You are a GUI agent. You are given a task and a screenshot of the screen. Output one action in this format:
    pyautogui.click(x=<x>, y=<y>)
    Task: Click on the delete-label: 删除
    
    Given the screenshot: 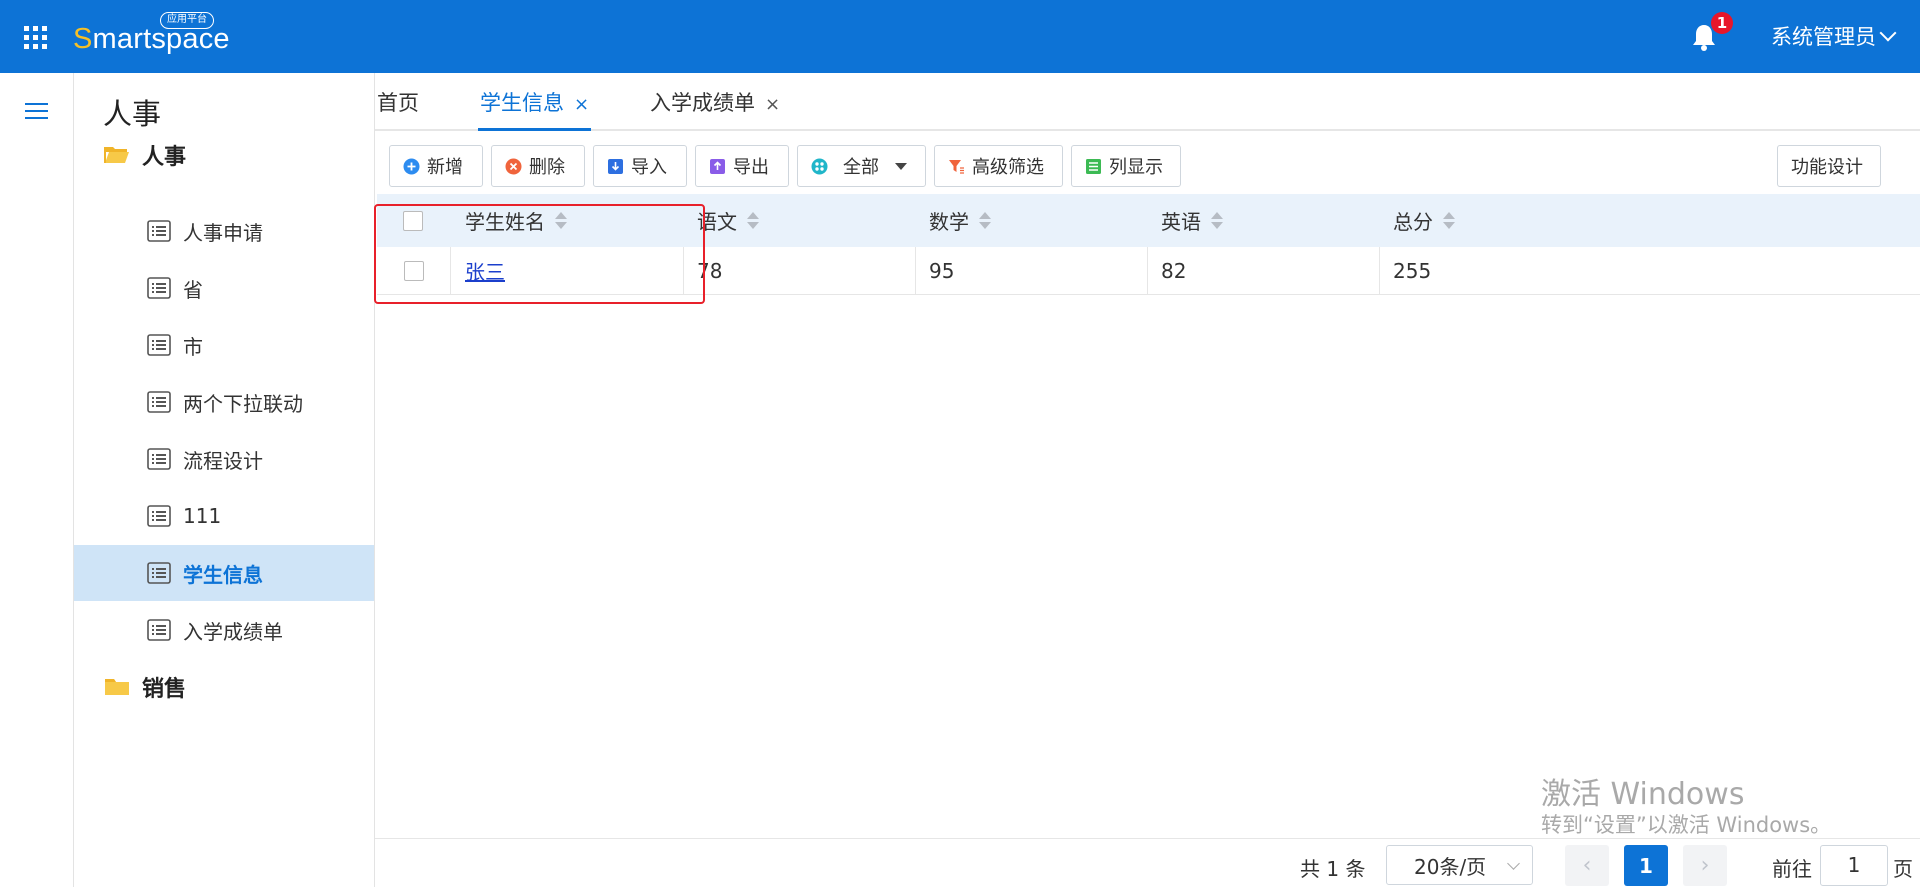 What is the action you would take?
    pyautogui.click(x=547, y=167)
    